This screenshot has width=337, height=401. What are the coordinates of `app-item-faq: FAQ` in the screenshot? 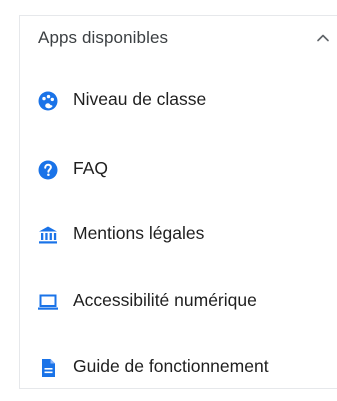 It's located at (178, 170).